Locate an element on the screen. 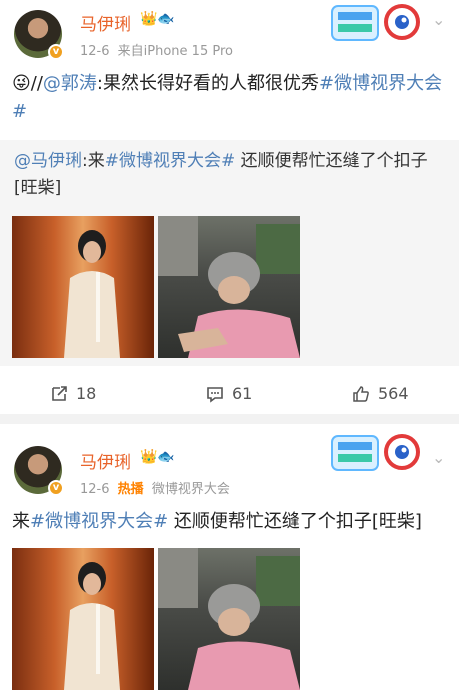 The image size is (459, 690). repost-hashtag-link: #微博视界大会# is located at coordinates (170, 161).